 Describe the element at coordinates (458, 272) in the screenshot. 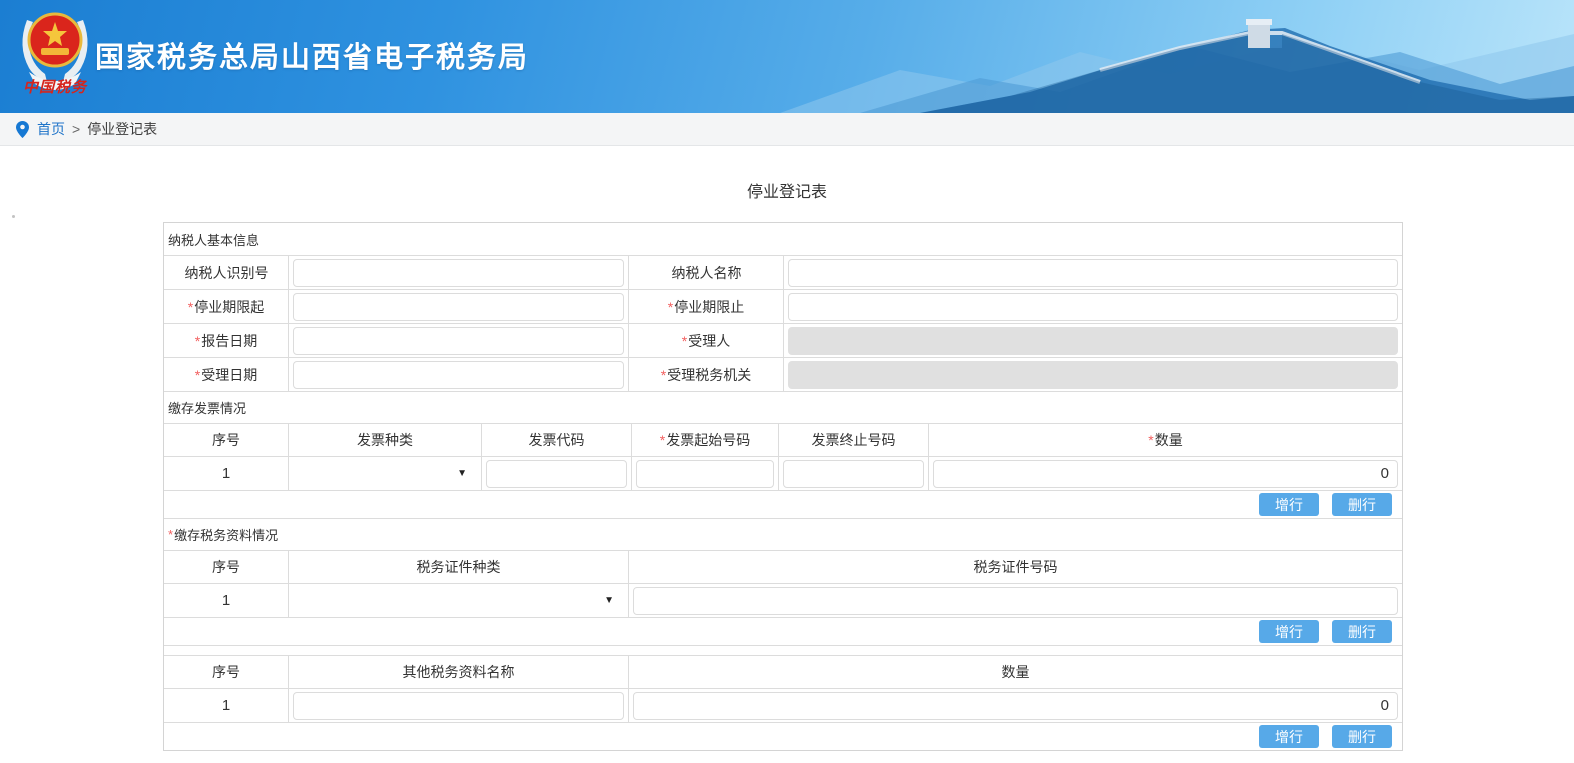

I see `taxpayer-id-input` at that location.